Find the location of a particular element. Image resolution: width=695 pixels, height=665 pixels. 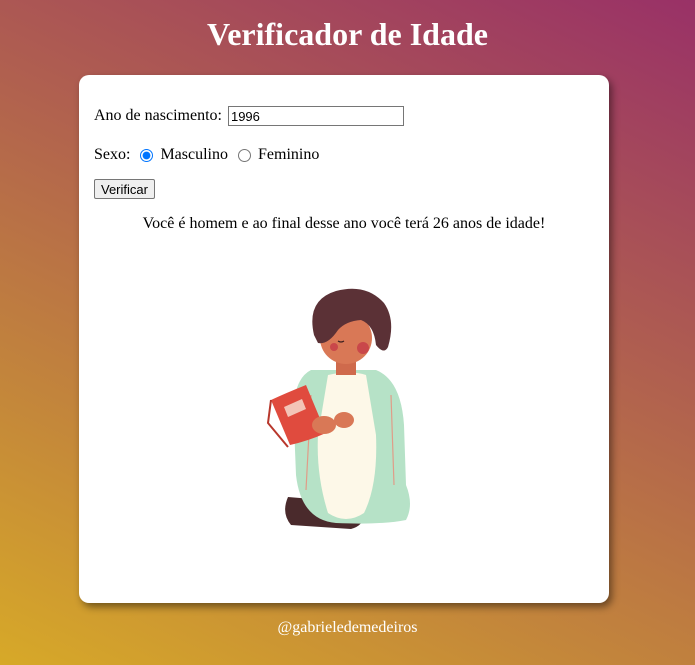

sex-row: Sexo: Masculino Feminino is located at coordinates (206, 155).